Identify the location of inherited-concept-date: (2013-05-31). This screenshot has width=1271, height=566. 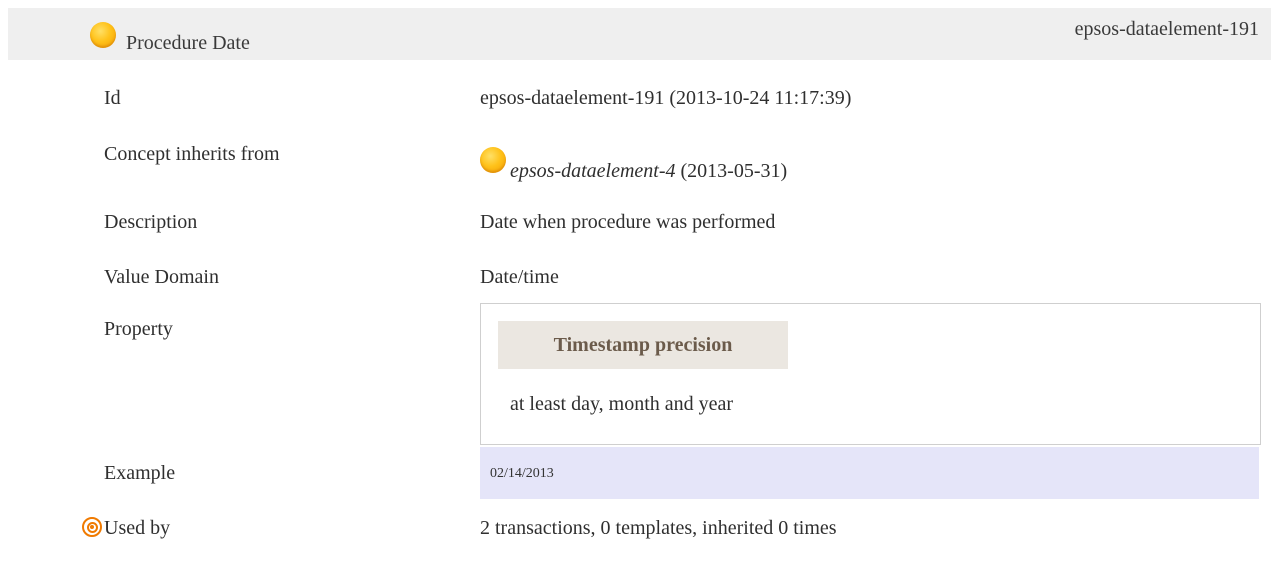
(734, 171).